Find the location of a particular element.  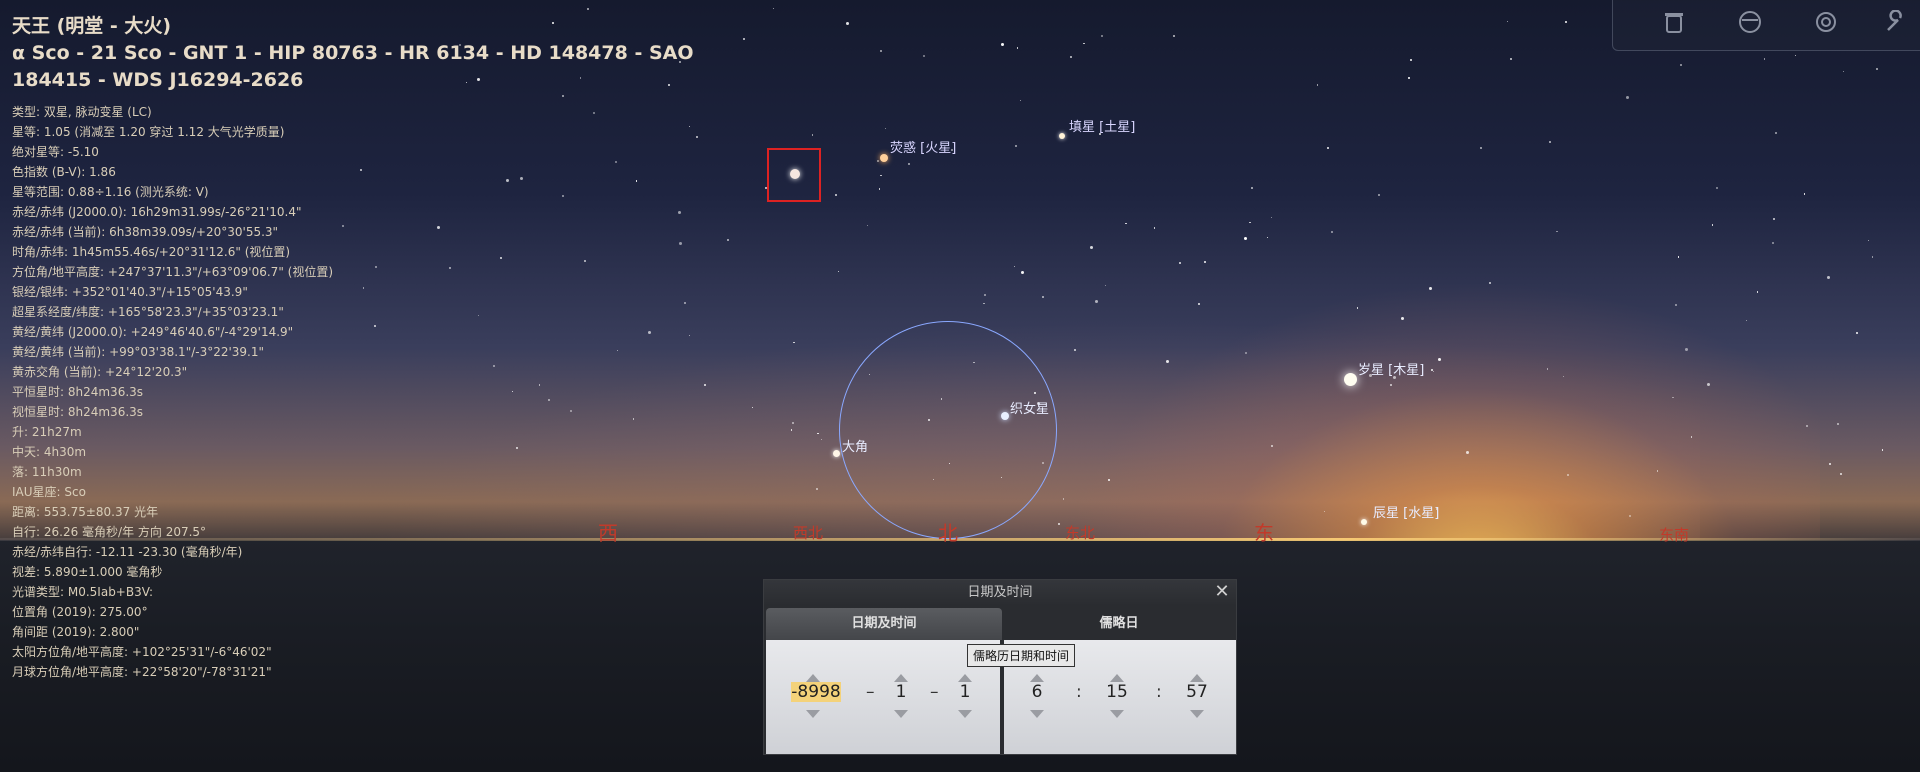

info-line: IAU星座: Sco is located at coordinates (49, 492).